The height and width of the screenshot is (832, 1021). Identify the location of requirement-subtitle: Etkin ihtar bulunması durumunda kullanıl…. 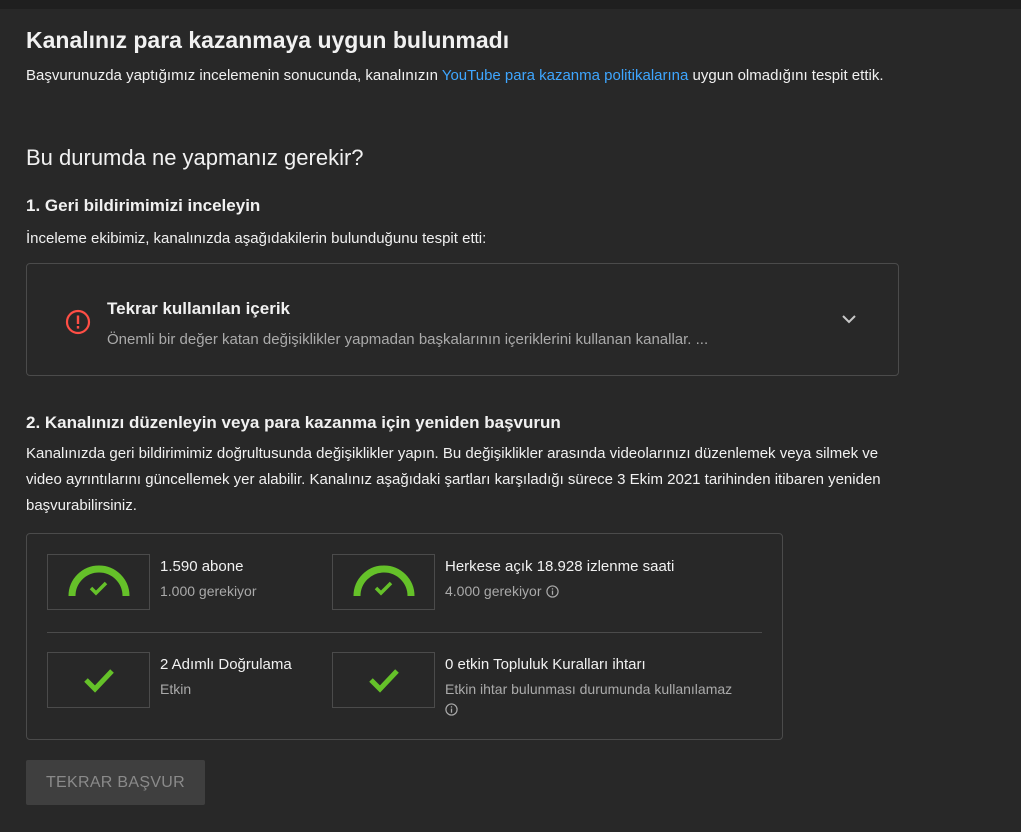
(588, 698).